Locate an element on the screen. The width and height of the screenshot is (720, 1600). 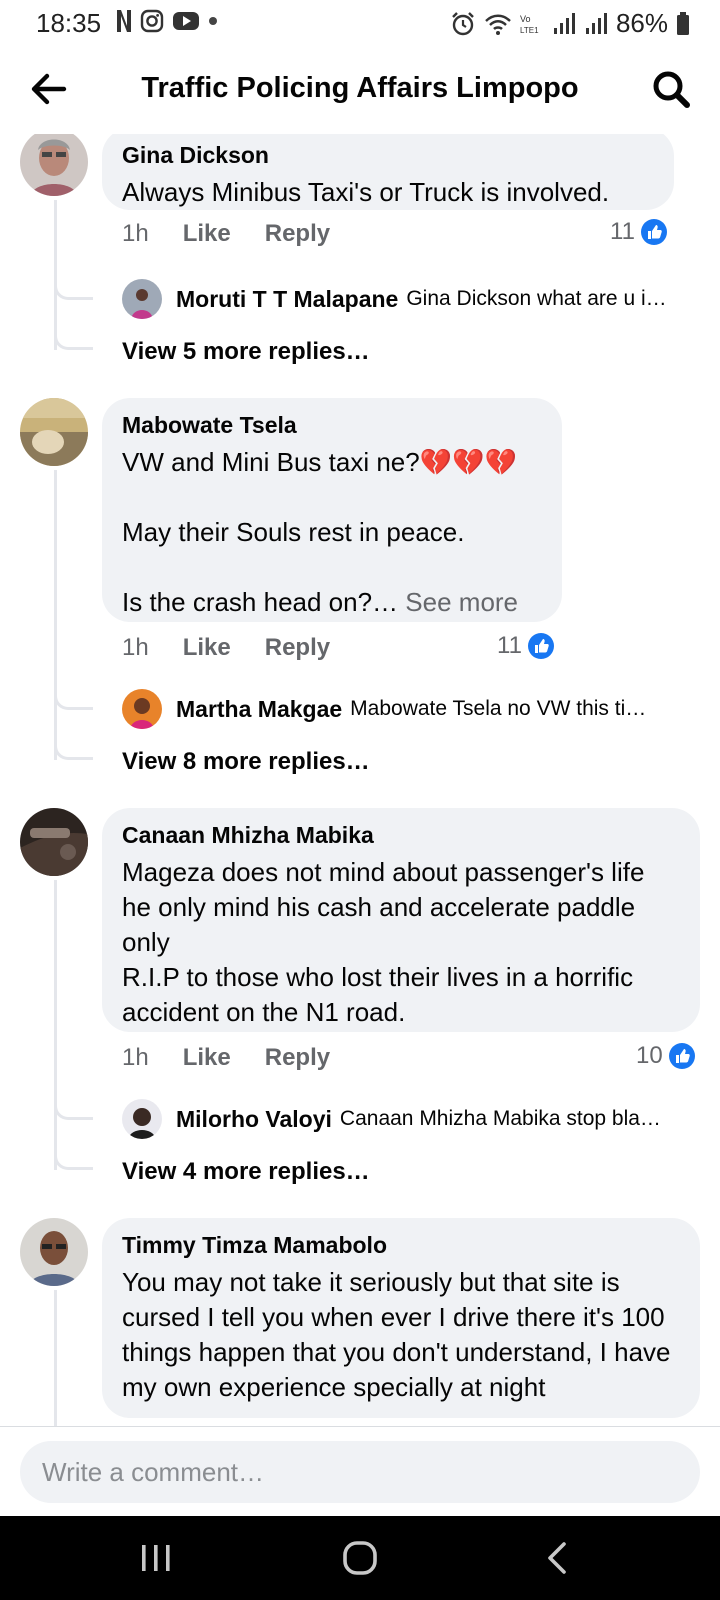
comment-author: Mabowate Tsela is located at coordinates (332, 425).